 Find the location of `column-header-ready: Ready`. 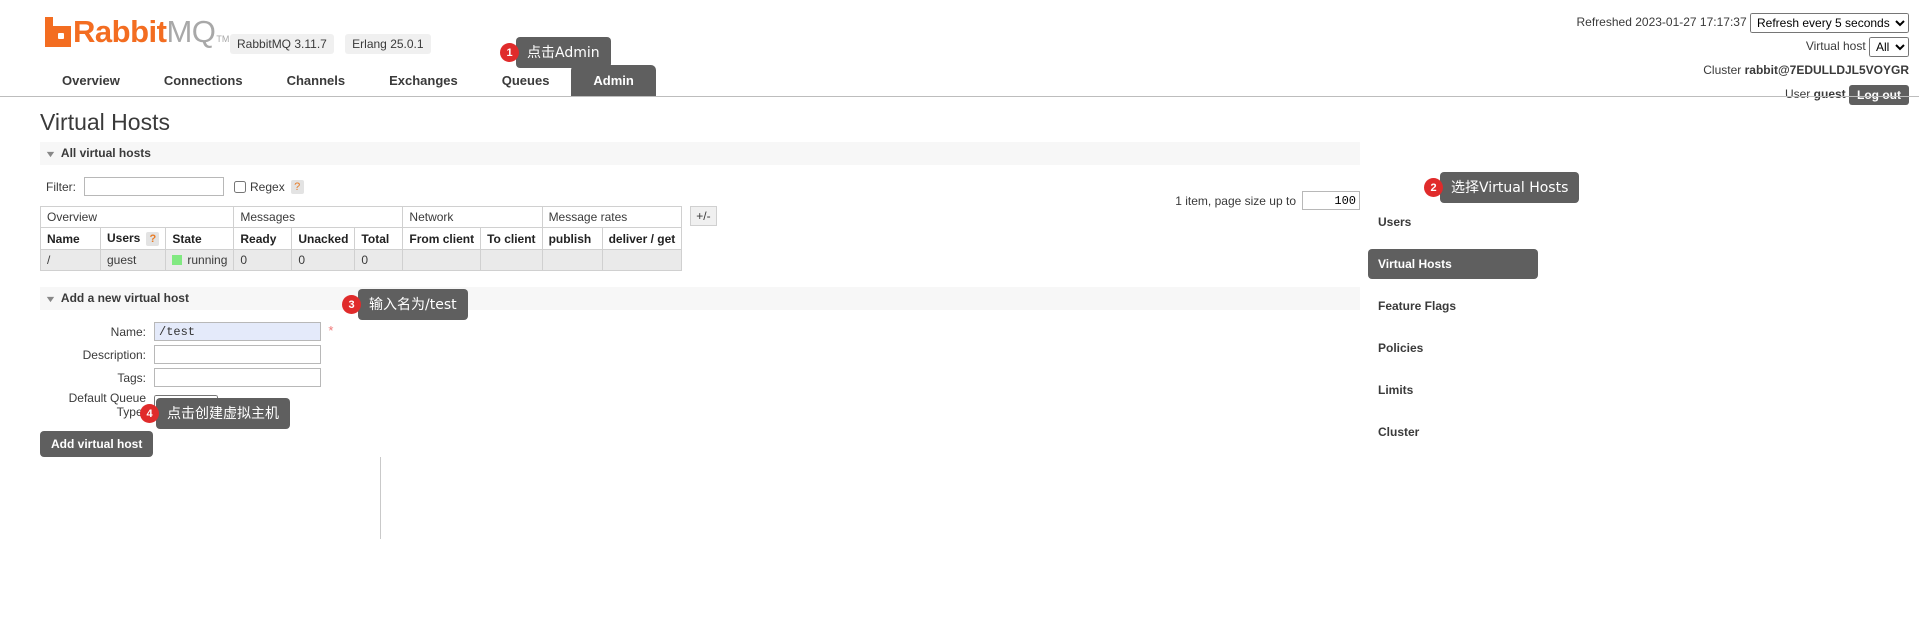

column-header-ready: Ready is located at coordinates (263, 238).